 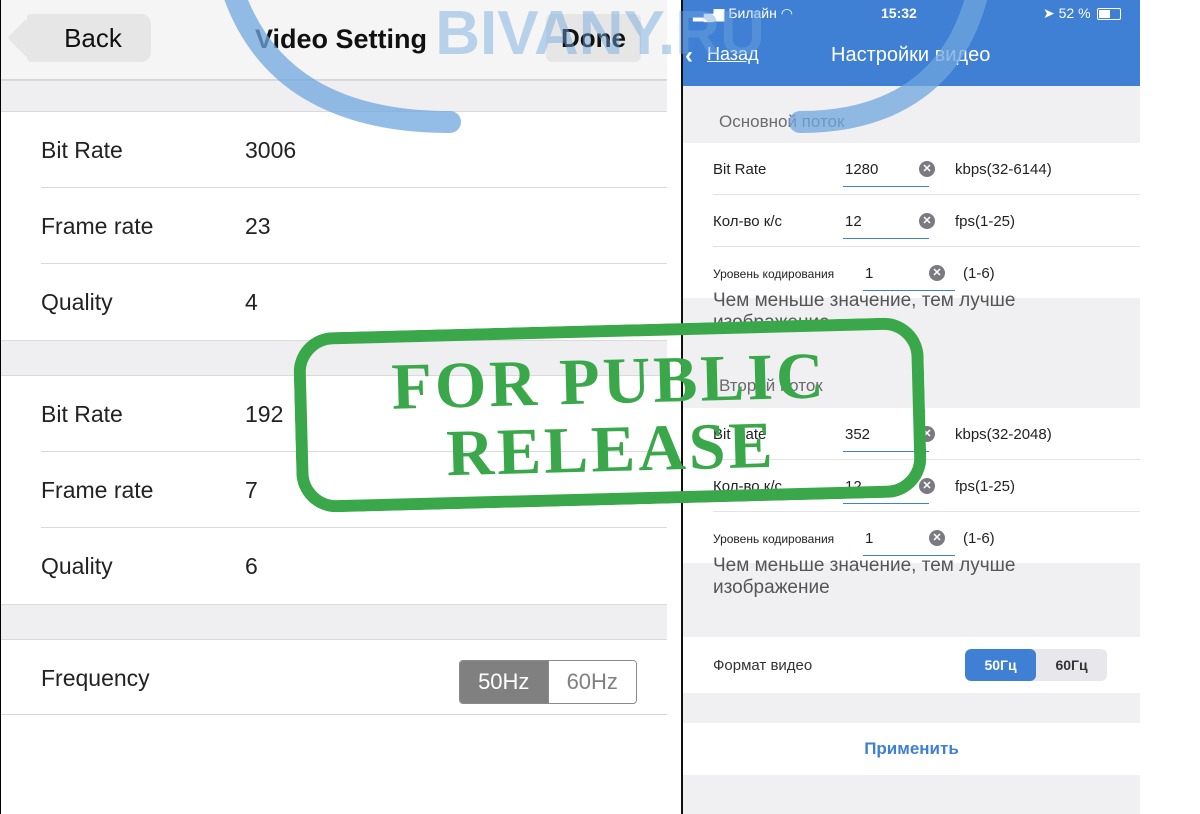 What do you see at coordinates (853, 221) in the screenshot?
I see `main-fps-input: 12` at bounding box center [853, 221].